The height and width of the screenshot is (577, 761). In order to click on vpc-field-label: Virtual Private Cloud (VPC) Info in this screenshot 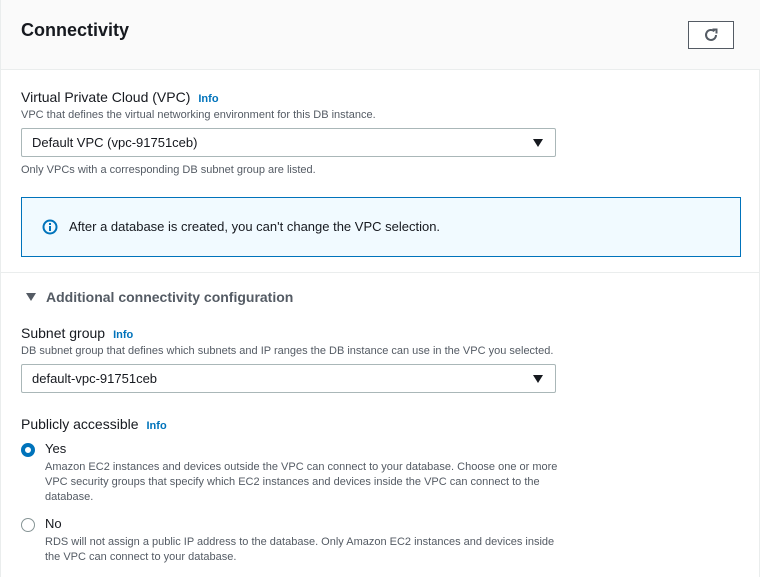, I will do `click(120, 97)`.